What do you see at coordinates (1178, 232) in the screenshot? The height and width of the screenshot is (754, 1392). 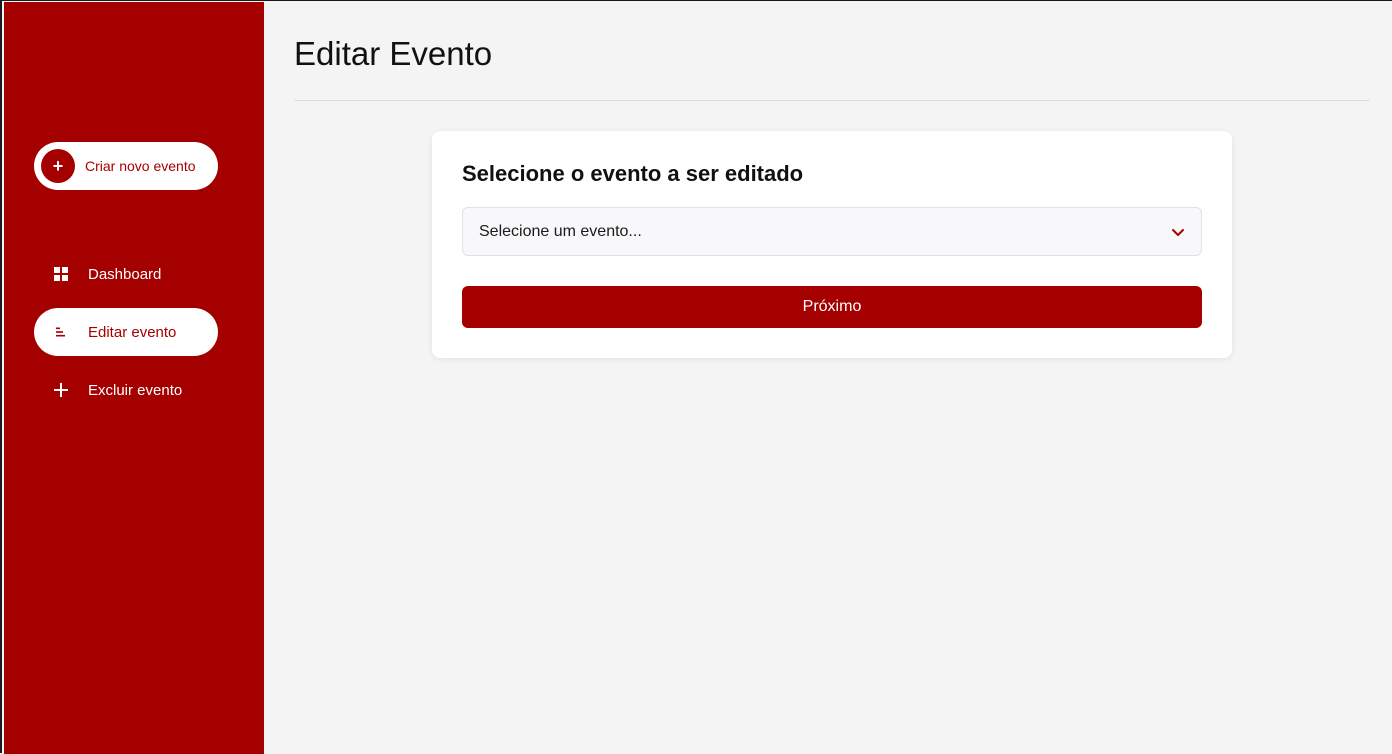 I see `chevron-down-icon` at bounding box center [1178, 232].